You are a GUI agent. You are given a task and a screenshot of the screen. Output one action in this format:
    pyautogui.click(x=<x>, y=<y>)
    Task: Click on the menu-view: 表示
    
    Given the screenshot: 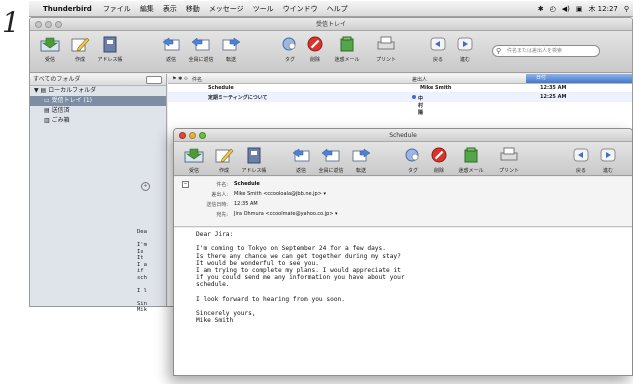 What is the action you would take?
    pyautogui.click(x=170, y=9)
    